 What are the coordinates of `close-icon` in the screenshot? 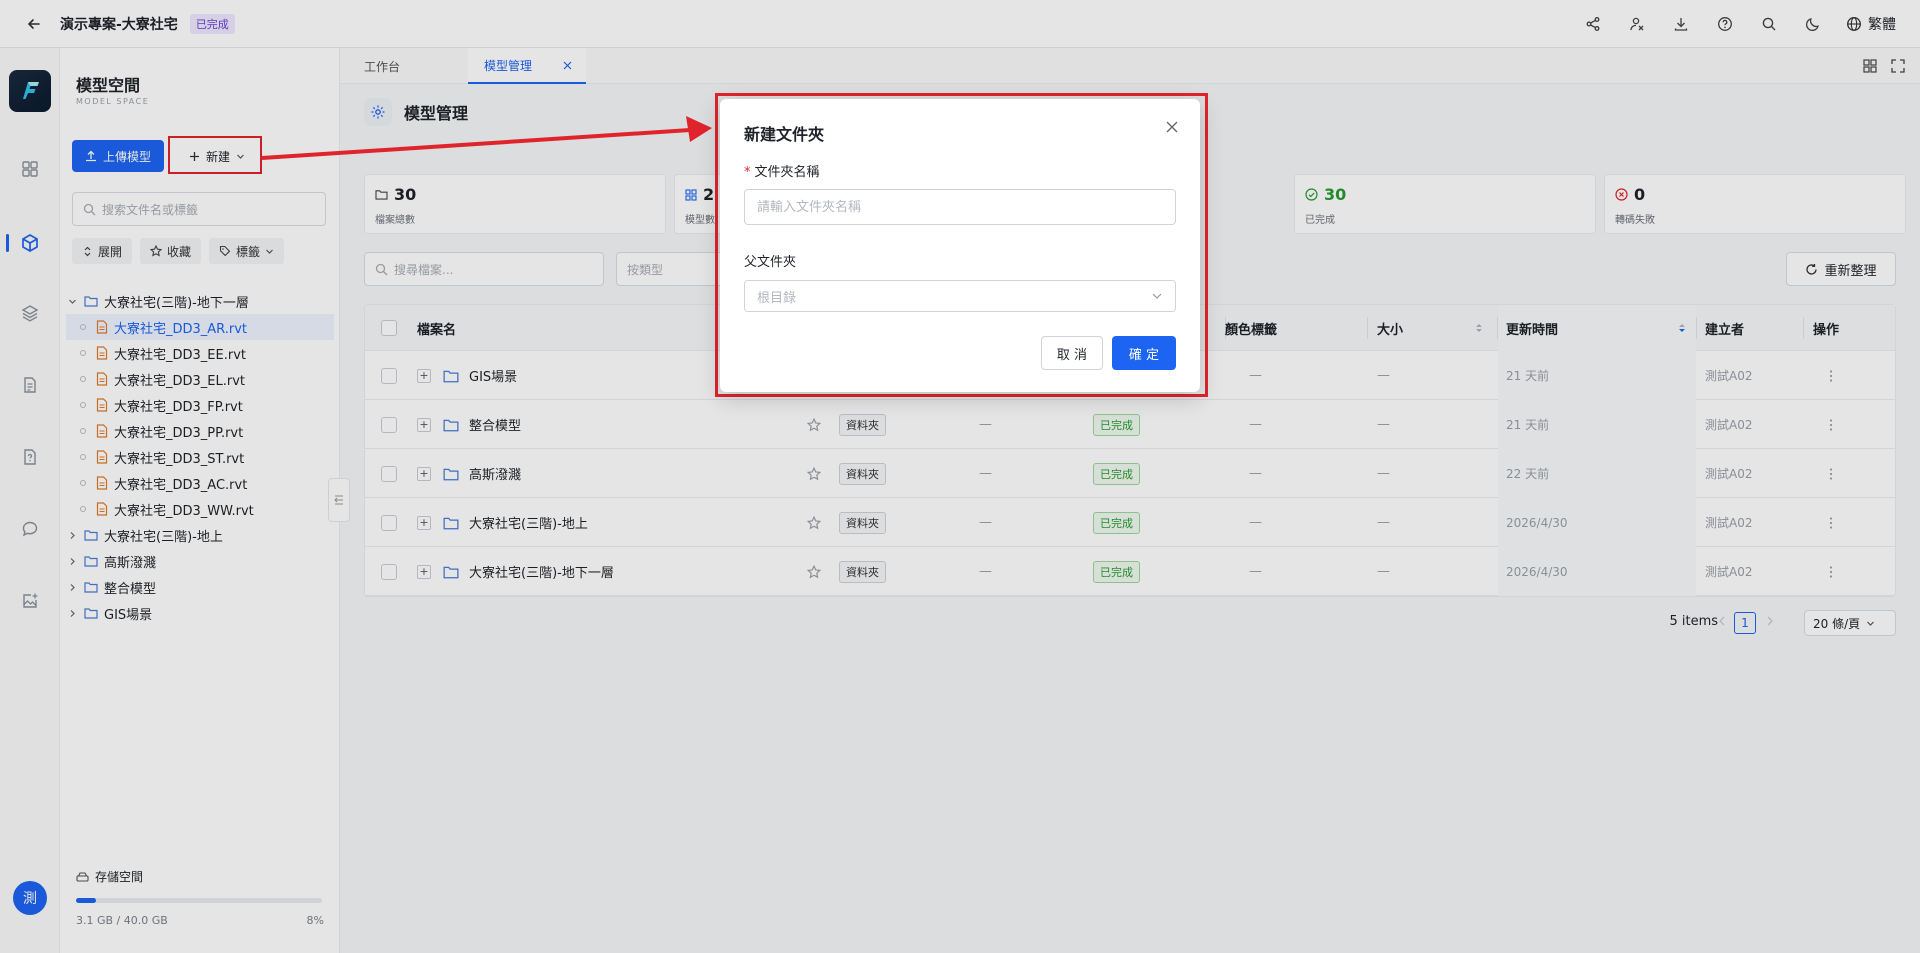 It's located at (1173, 128).